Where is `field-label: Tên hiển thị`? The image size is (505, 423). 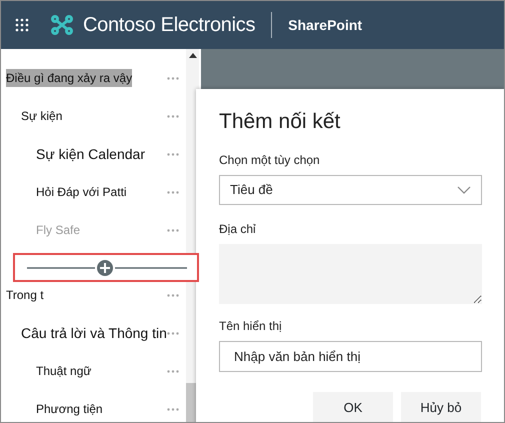 field-label: Tên hiển thị is located at coordinates (250, 327).